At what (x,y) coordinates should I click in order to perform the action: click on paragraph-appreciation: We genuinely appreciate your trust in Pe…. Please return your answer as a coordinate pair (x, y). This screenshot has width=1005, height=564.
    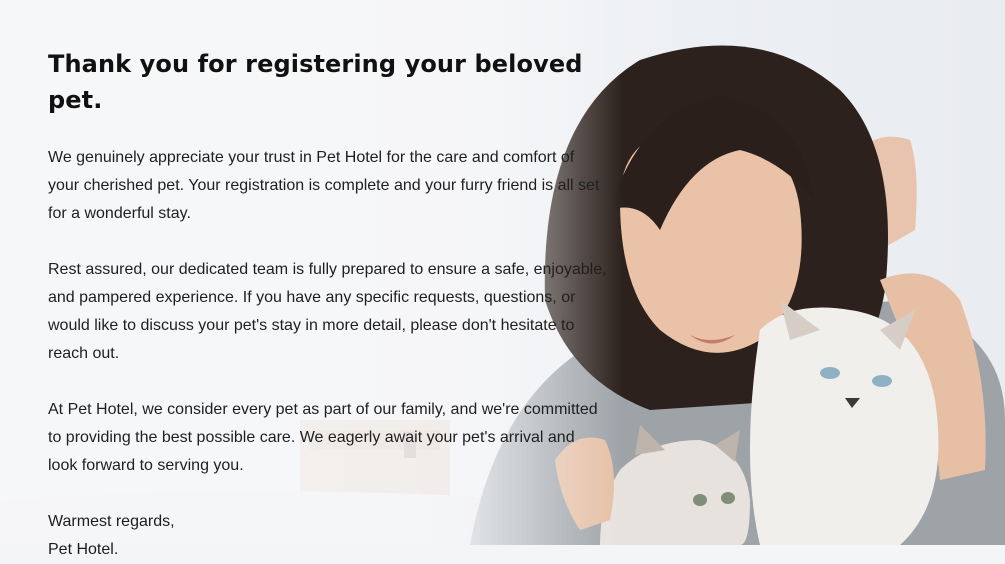
    Looking at the image, I should click on (324, 185).